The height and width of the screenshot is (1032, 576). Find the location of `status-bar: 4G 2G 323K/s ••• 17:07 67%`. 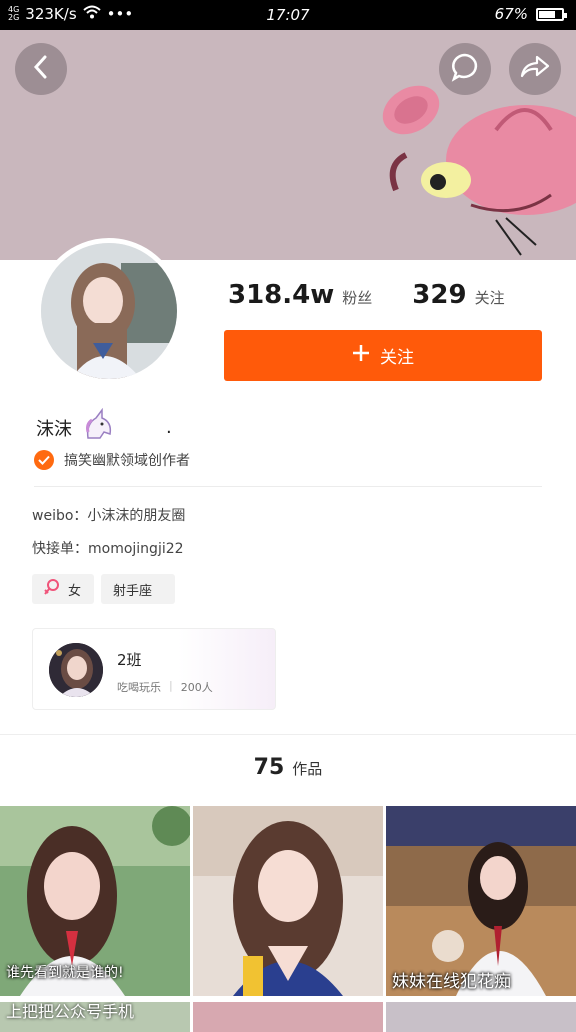

status-bar: 4G 2G 323K/s ••• 17:07 67% is located at coordinates (288, 15).